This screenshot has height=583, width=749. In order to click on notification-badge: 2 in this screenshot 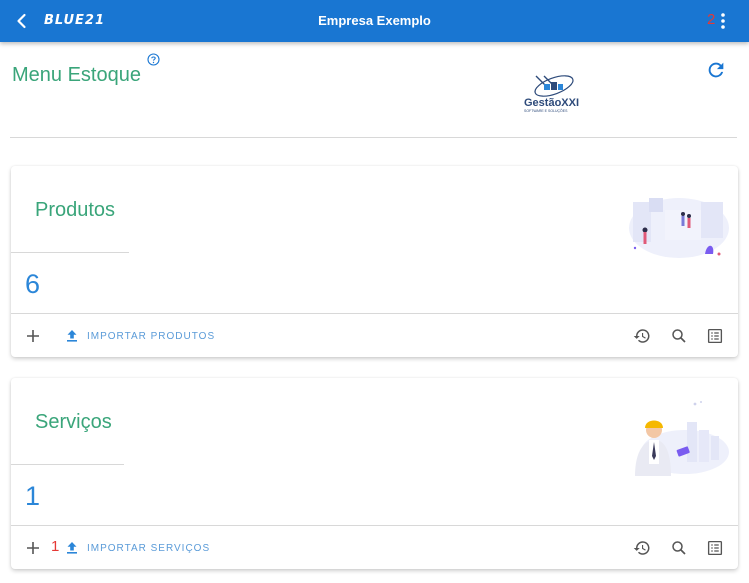, I will do `click(711, 19)`.